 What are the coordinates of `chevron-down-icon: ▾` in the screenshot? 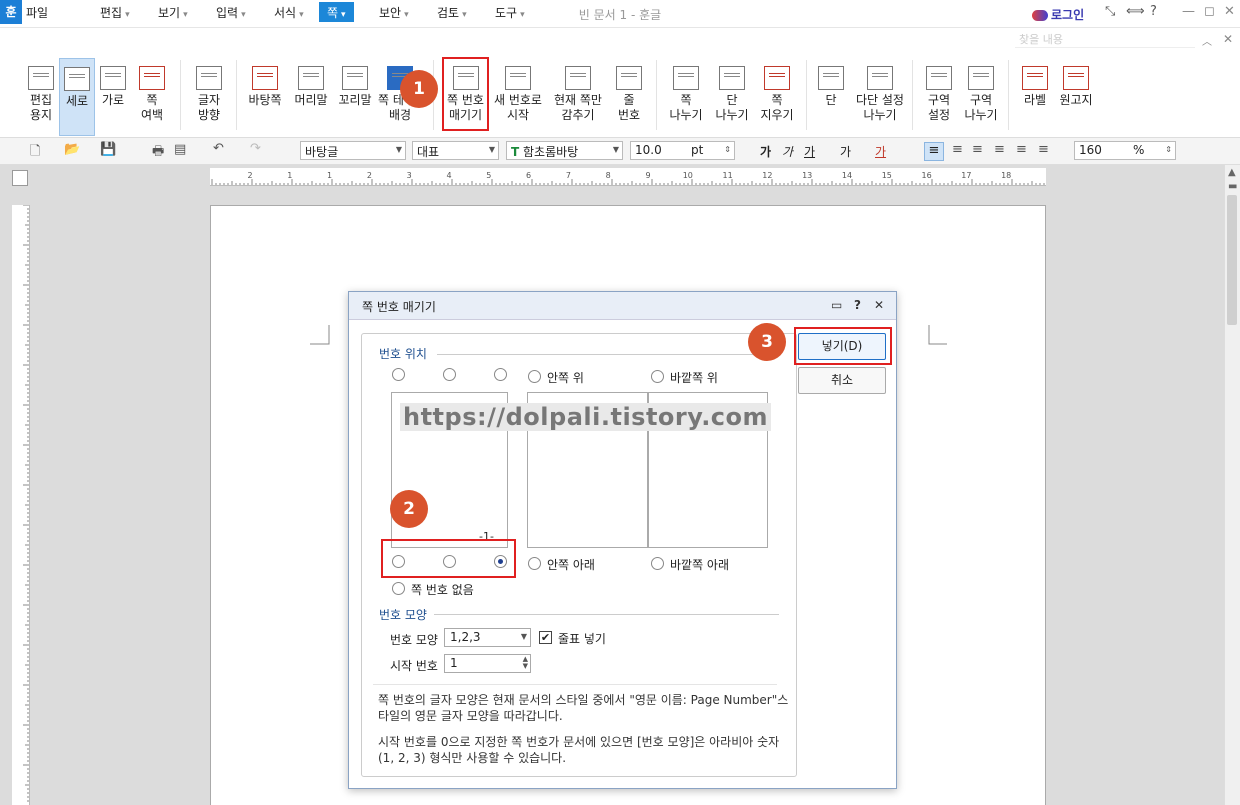 It's located at (464, 15).